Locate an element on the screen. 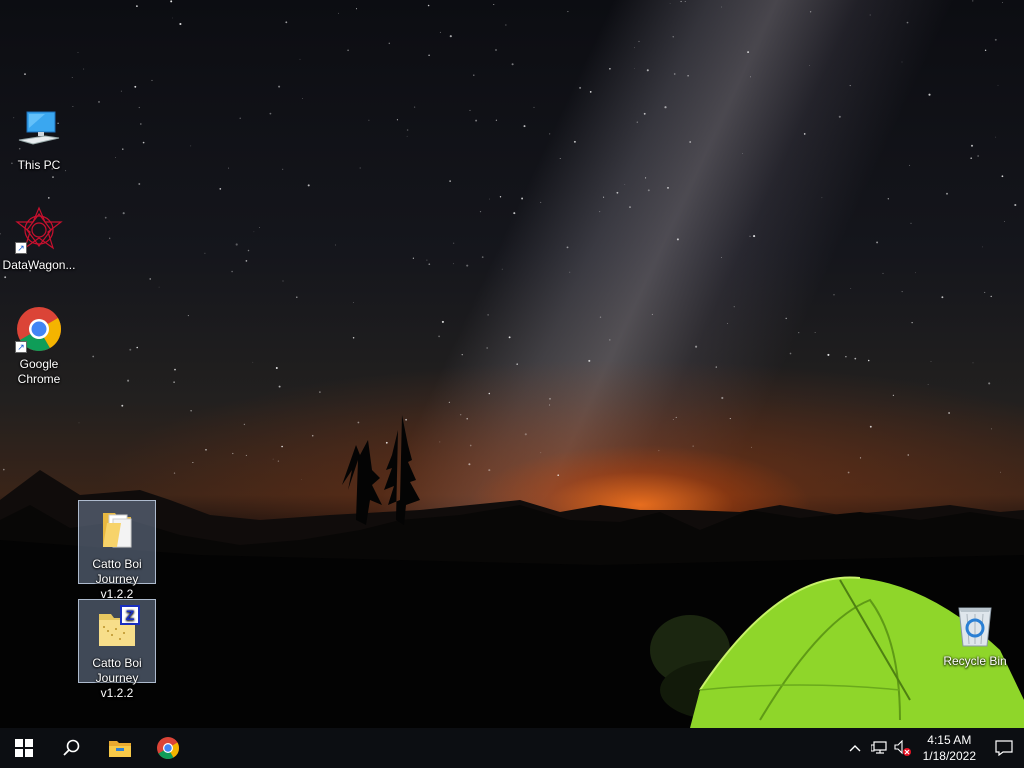  desktop-icon-catto-boi-zip: Z Catto Boi Journey v1.2.2 is located at coordinates (117, 649).